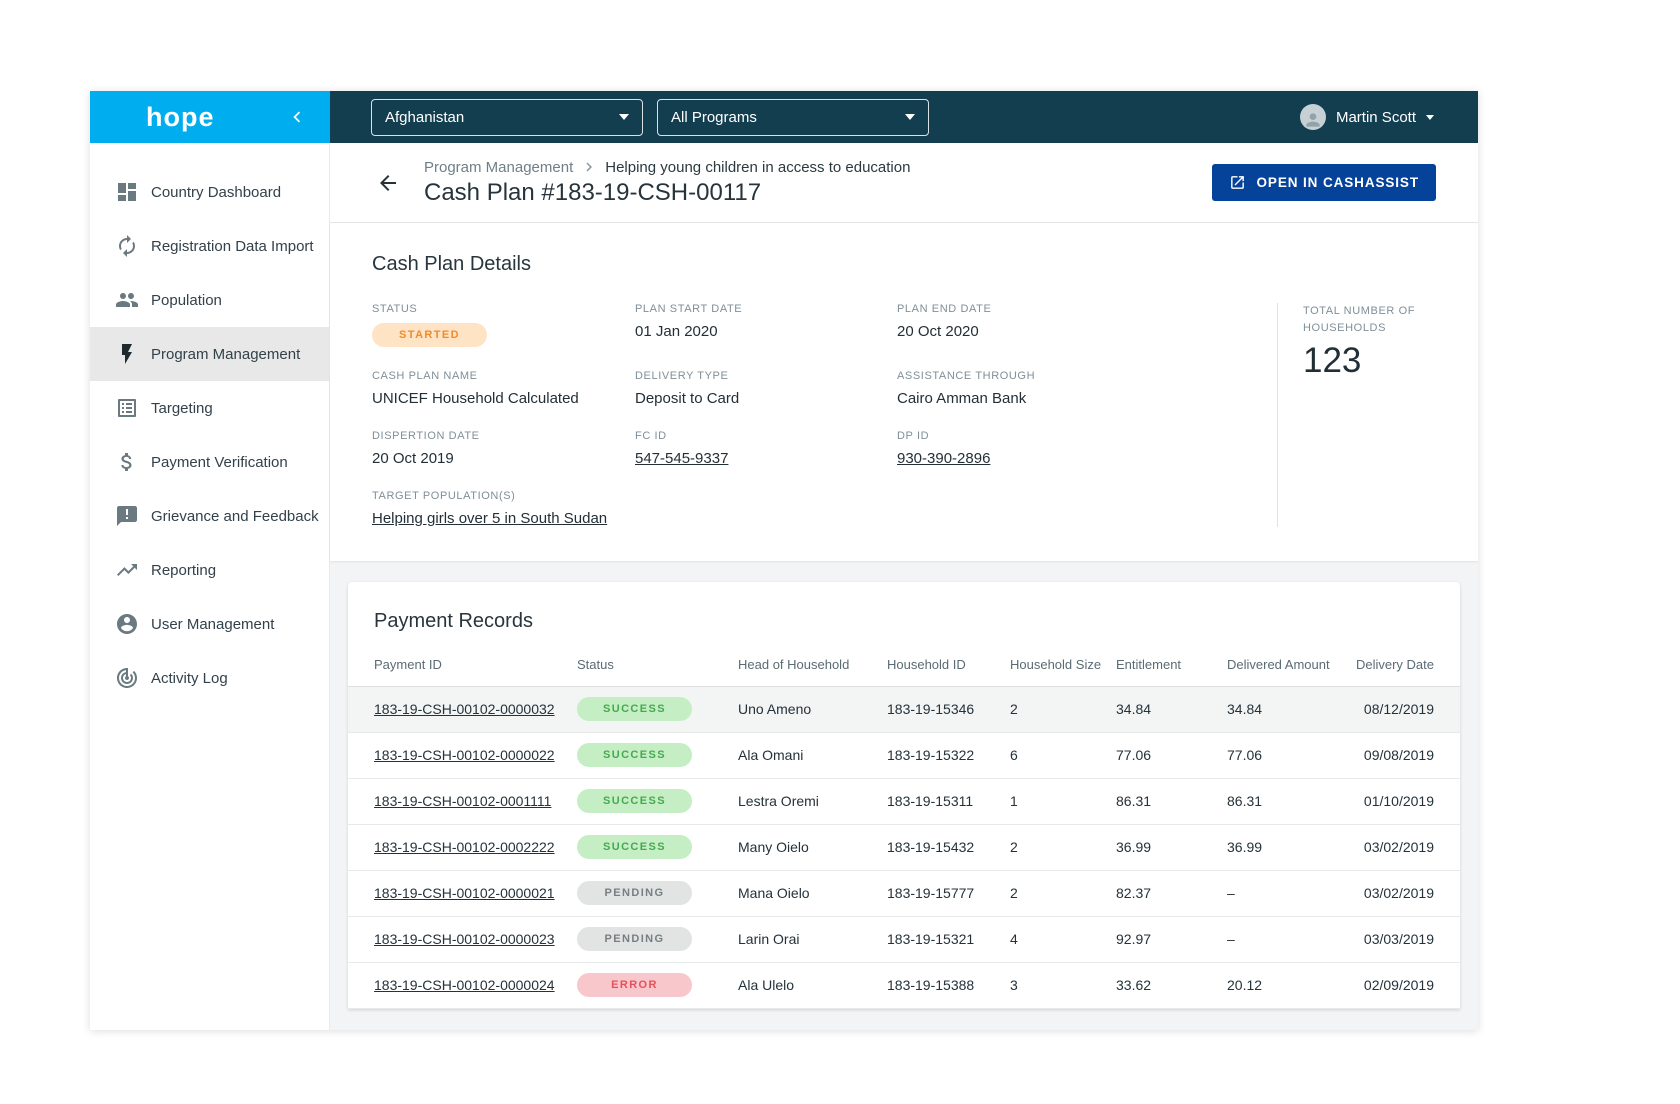  What do you see at coordinates (462, 801) in the screenshot?
I see `payment-id-link: 183-19-CSH-00102-0001111` at bounding box center [462, 801].